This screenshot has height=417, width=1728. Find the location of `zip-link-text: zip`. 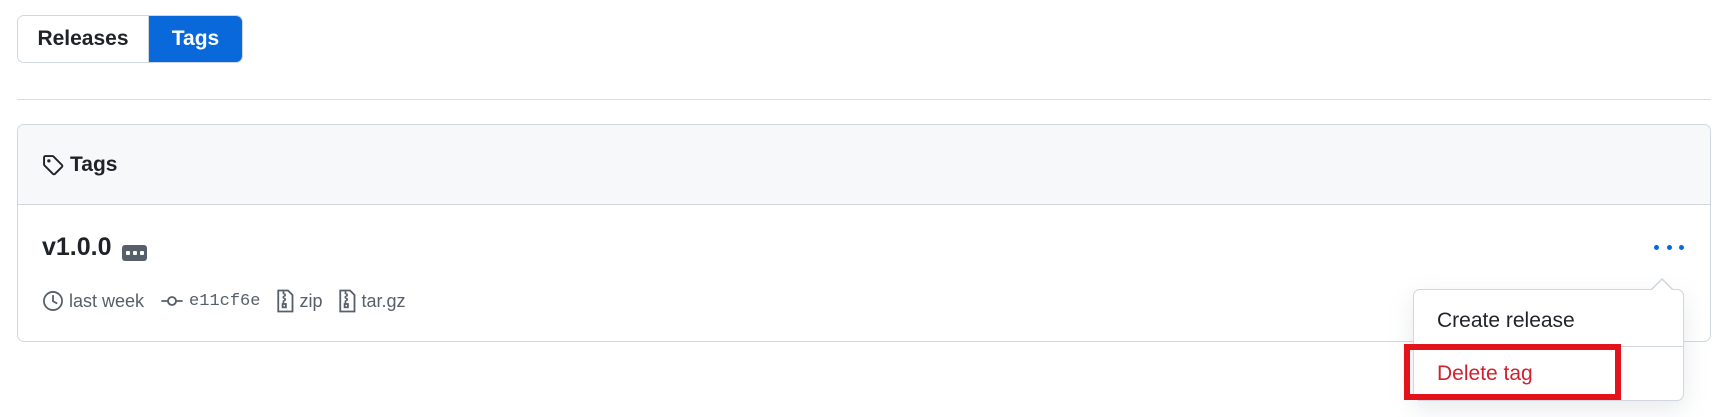

zip-link-text: zip is located at coordinates (310, 301).